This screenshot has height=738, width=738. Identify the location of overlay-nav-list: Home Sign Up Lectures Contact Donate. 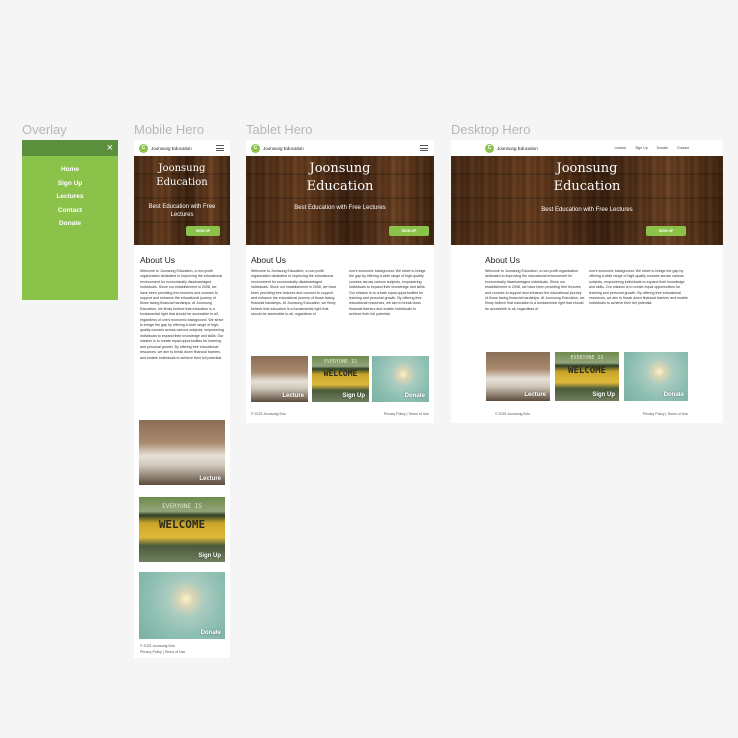
(70, 197).